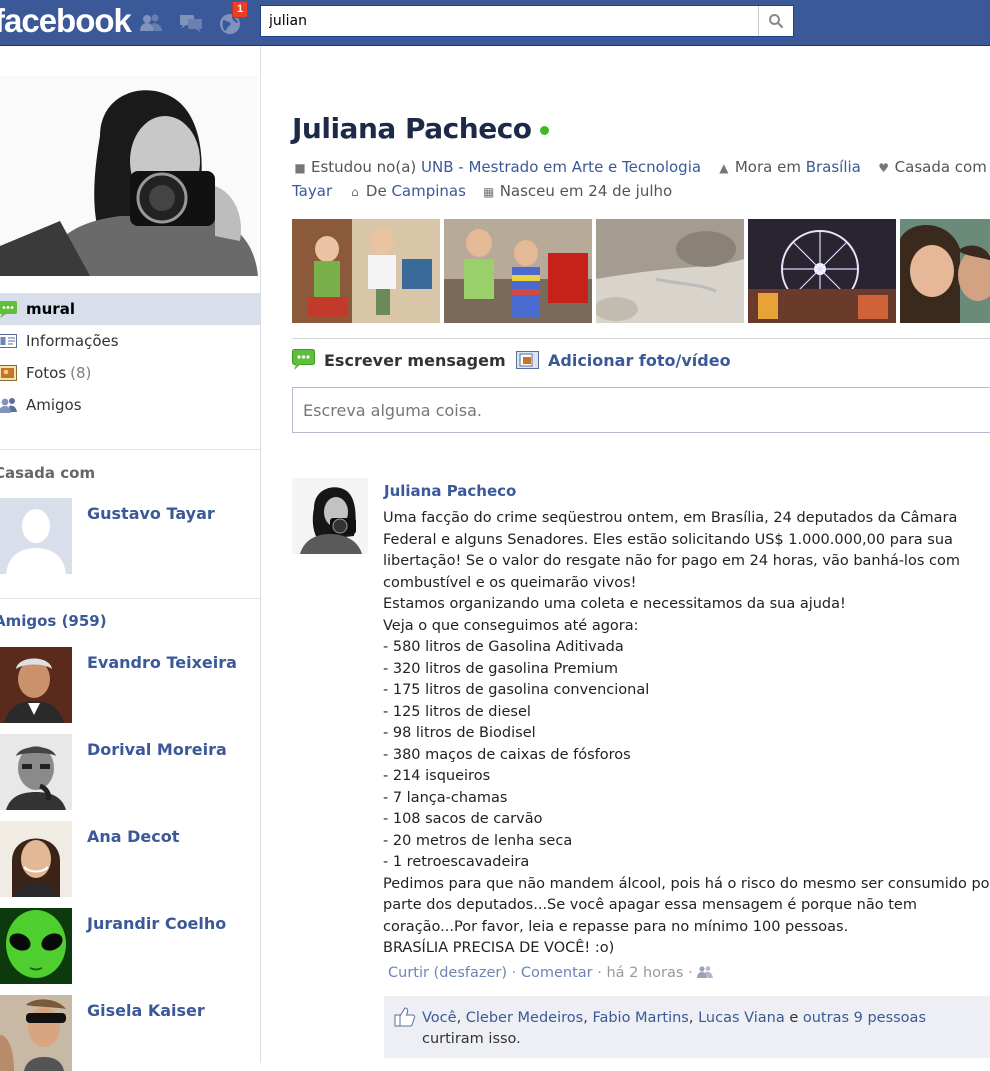 The height and width of the screenshot is (1071, 990). What do you see at coordinates (157, 749) in the screenshot?
I see `friend-name: Dorival Moreira` at bounding box center [157, 749].